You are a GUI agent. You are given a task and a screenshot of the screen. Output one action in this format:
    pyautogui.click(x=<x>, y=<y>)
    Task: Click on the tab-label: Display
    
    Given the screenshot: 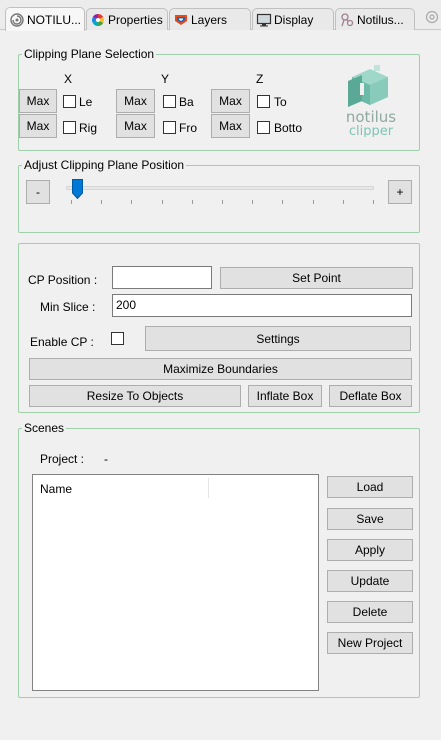 What is the action you would take?
    pyautogui.click(x=294, y=19)
    